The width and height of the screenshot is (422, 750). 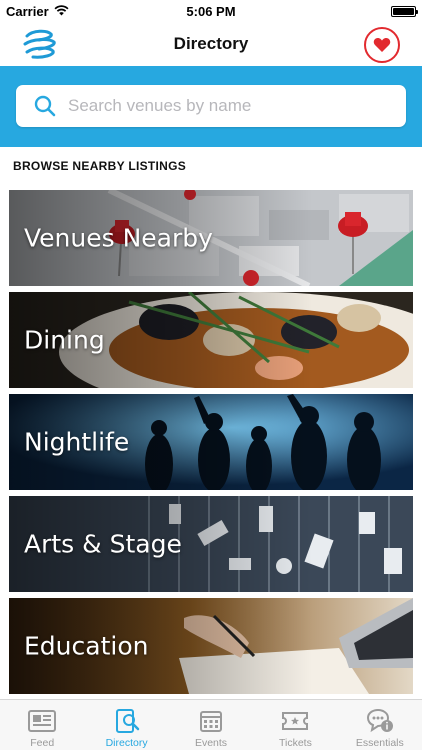 I want to click on tile-label: Venues Nearby, so click(x=118, y=238).